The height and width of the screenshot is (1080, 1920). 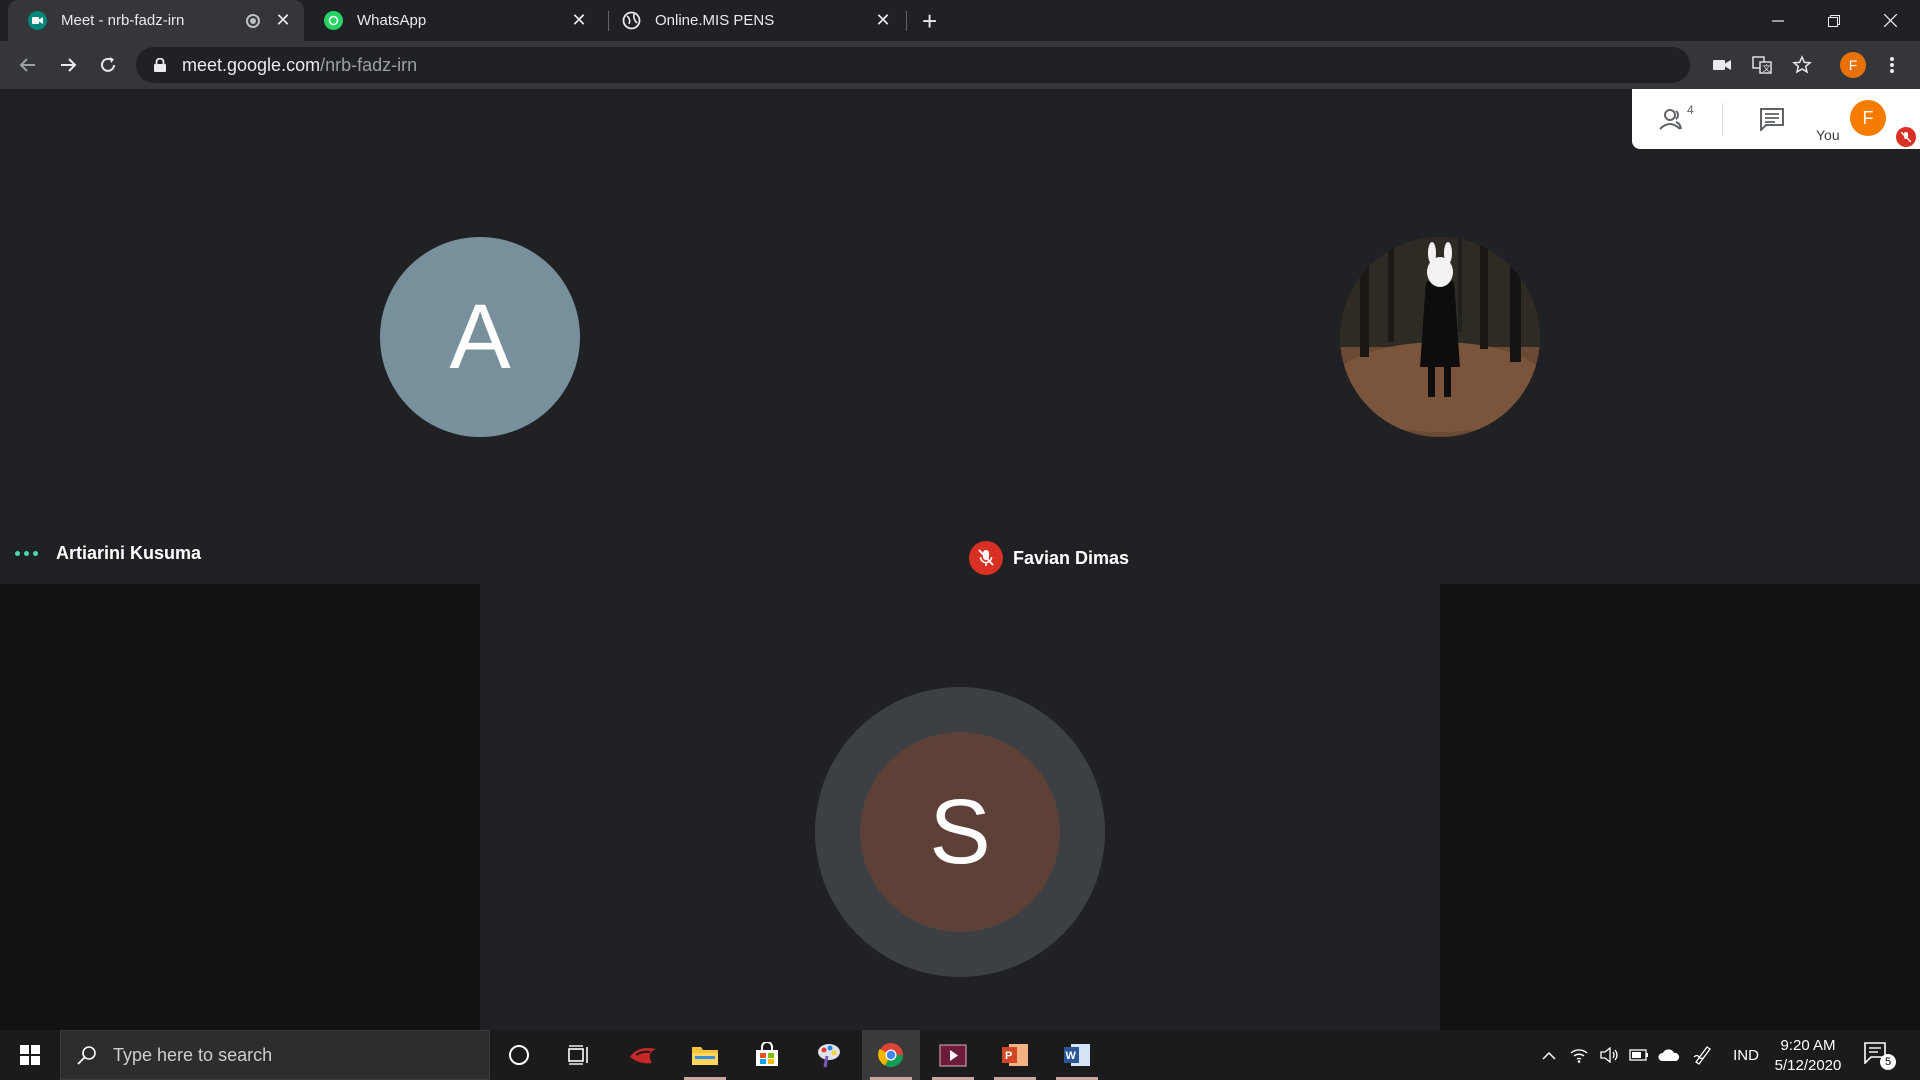 What do you see at coordinates (1071, 1056) in the screenshot?
I see `svg-text: W` at bounding box center [1071, 1056].